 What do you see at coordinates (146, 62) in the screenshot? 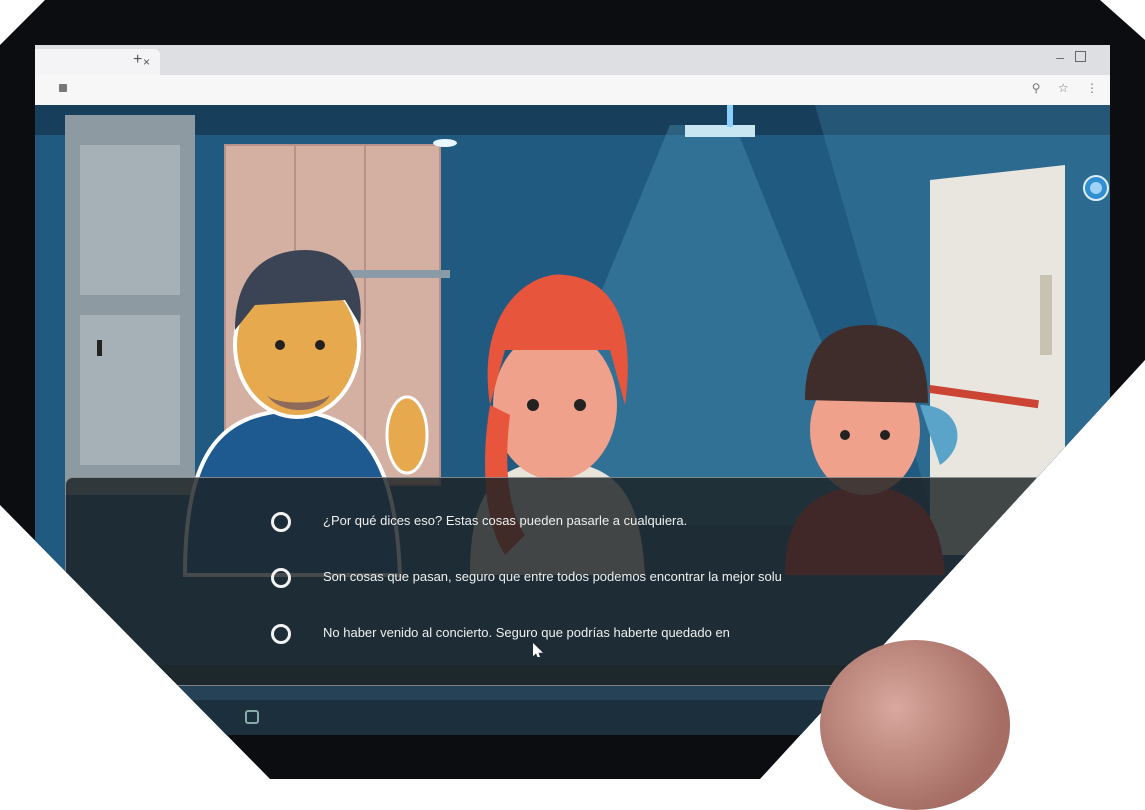
I see `close-tab-icon: ×` at bounding box center [146, 62].